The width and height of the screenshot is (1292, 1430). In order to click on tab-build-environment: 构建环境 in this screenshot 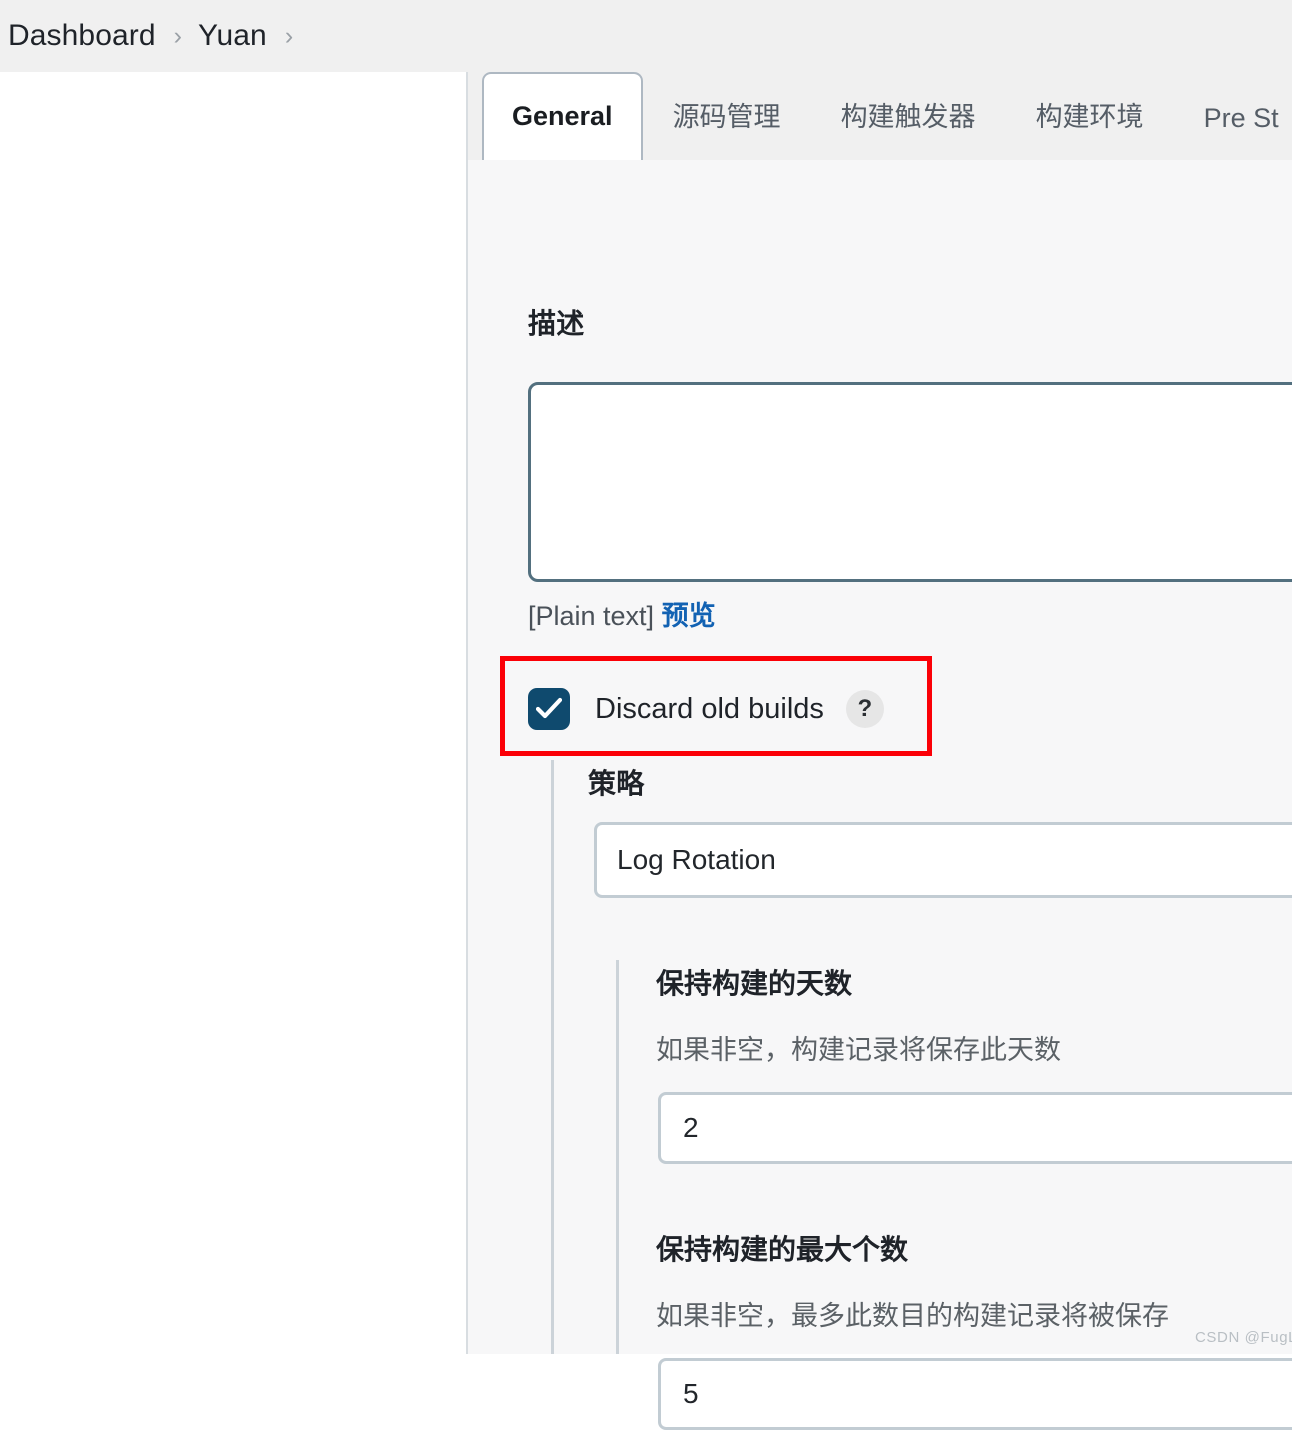, I will do `click(1090, 127)`.